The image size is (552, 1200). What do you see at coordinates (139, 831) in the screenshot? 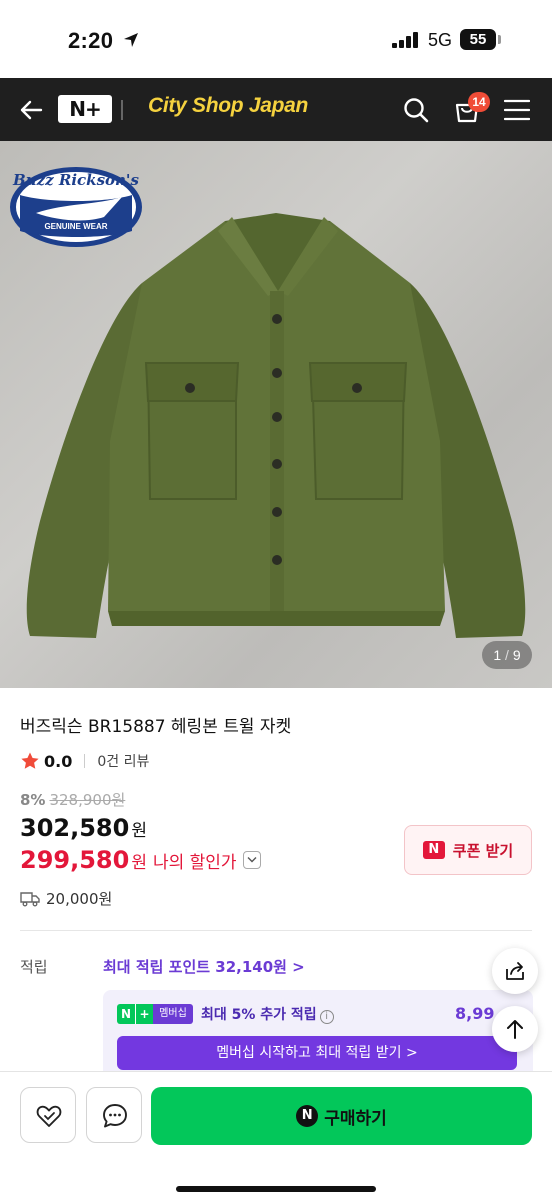
I see `sale-price-currency: 원` at bounding box center [139, 831].